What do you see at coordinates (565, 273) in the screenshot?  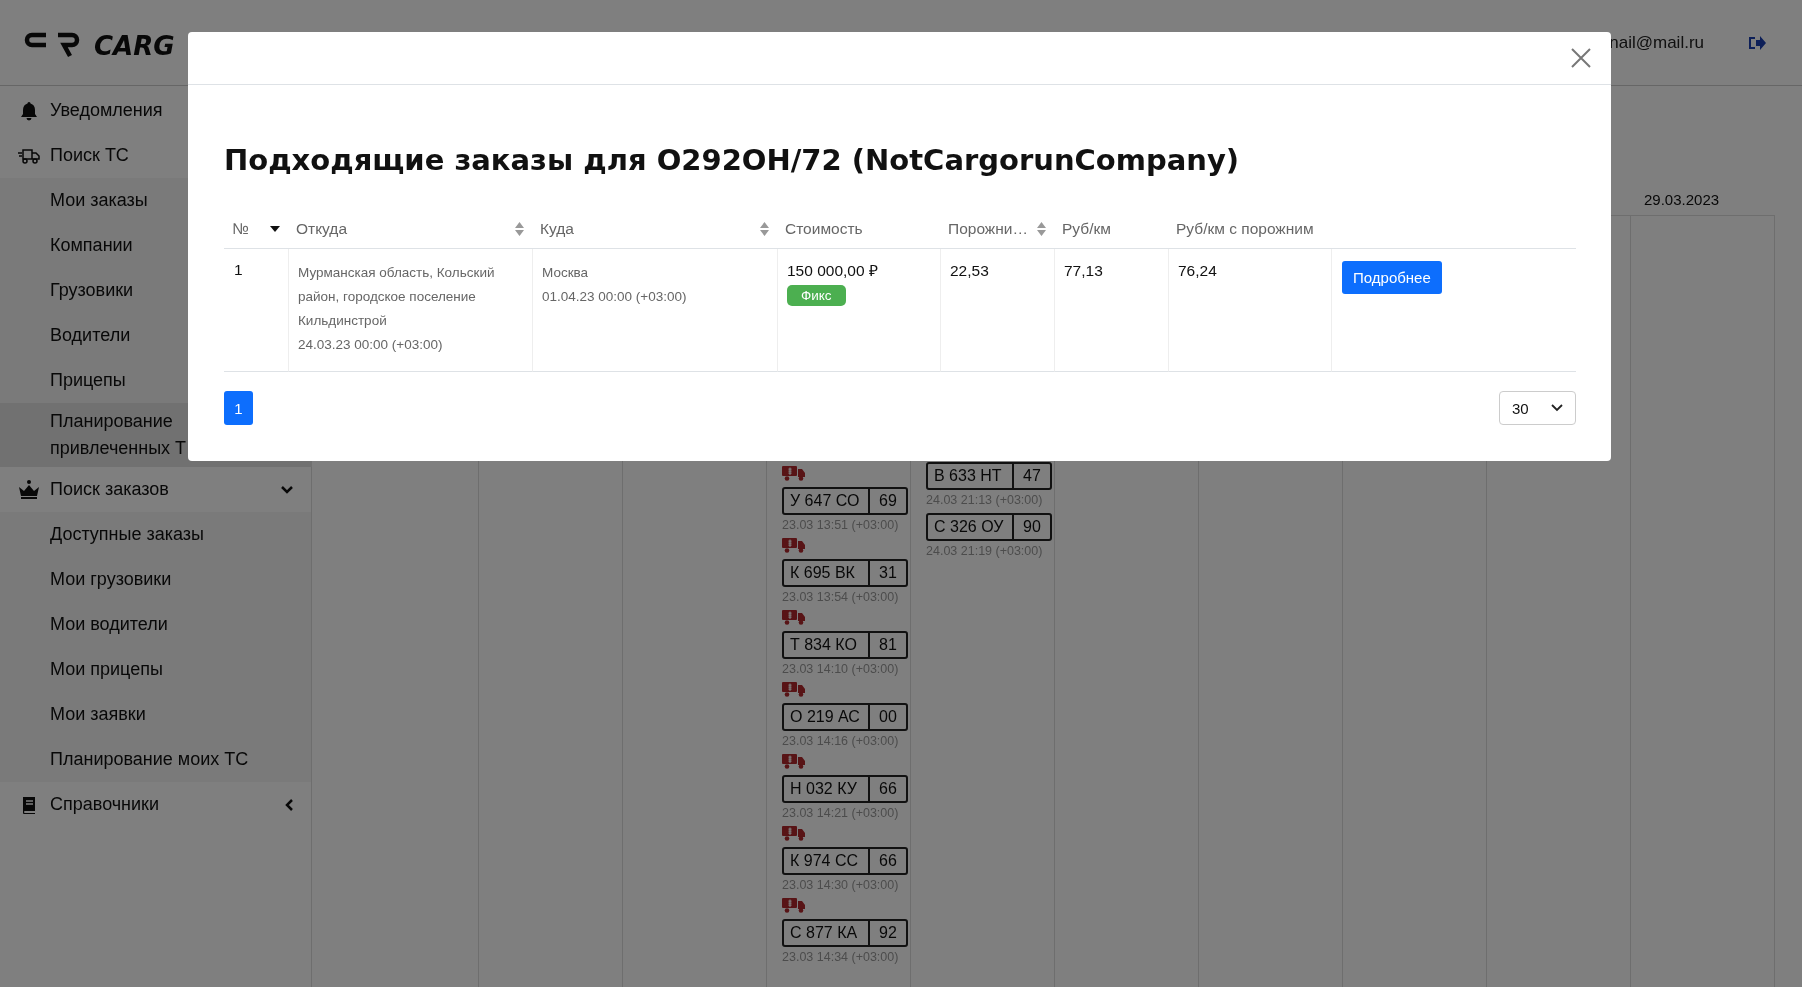 I see `to-city: Москва` at bounding box center [565, 273].